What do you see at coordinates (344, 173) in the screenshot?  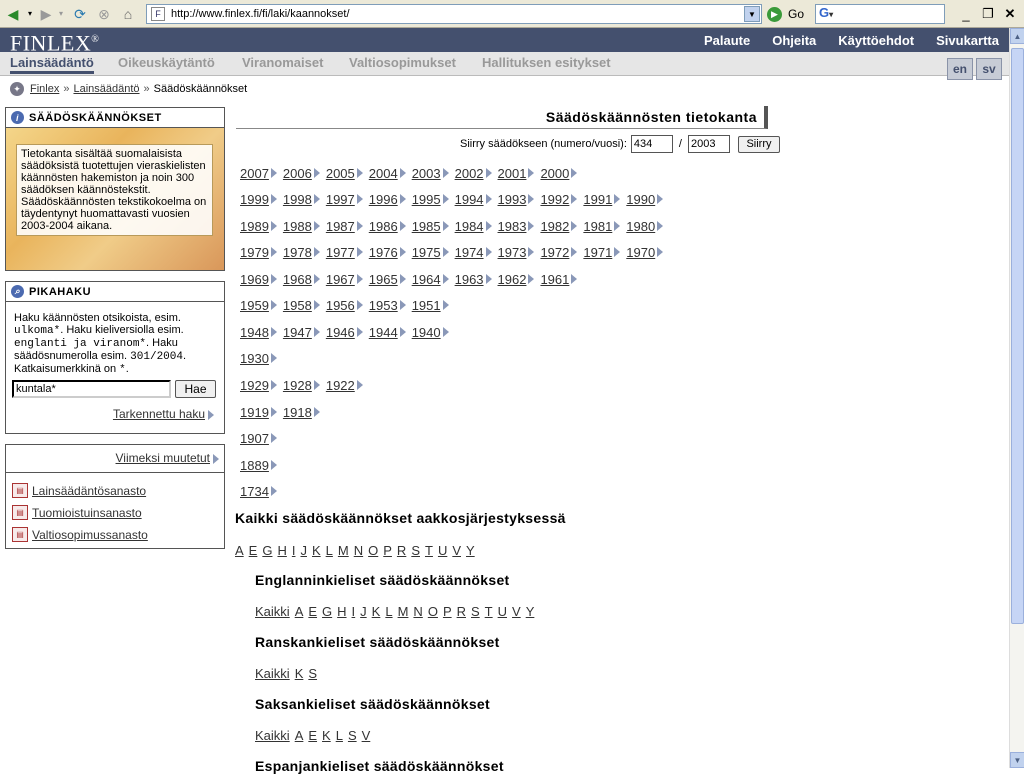 I see `year-item: 2005` at bounding box center [344, 173].